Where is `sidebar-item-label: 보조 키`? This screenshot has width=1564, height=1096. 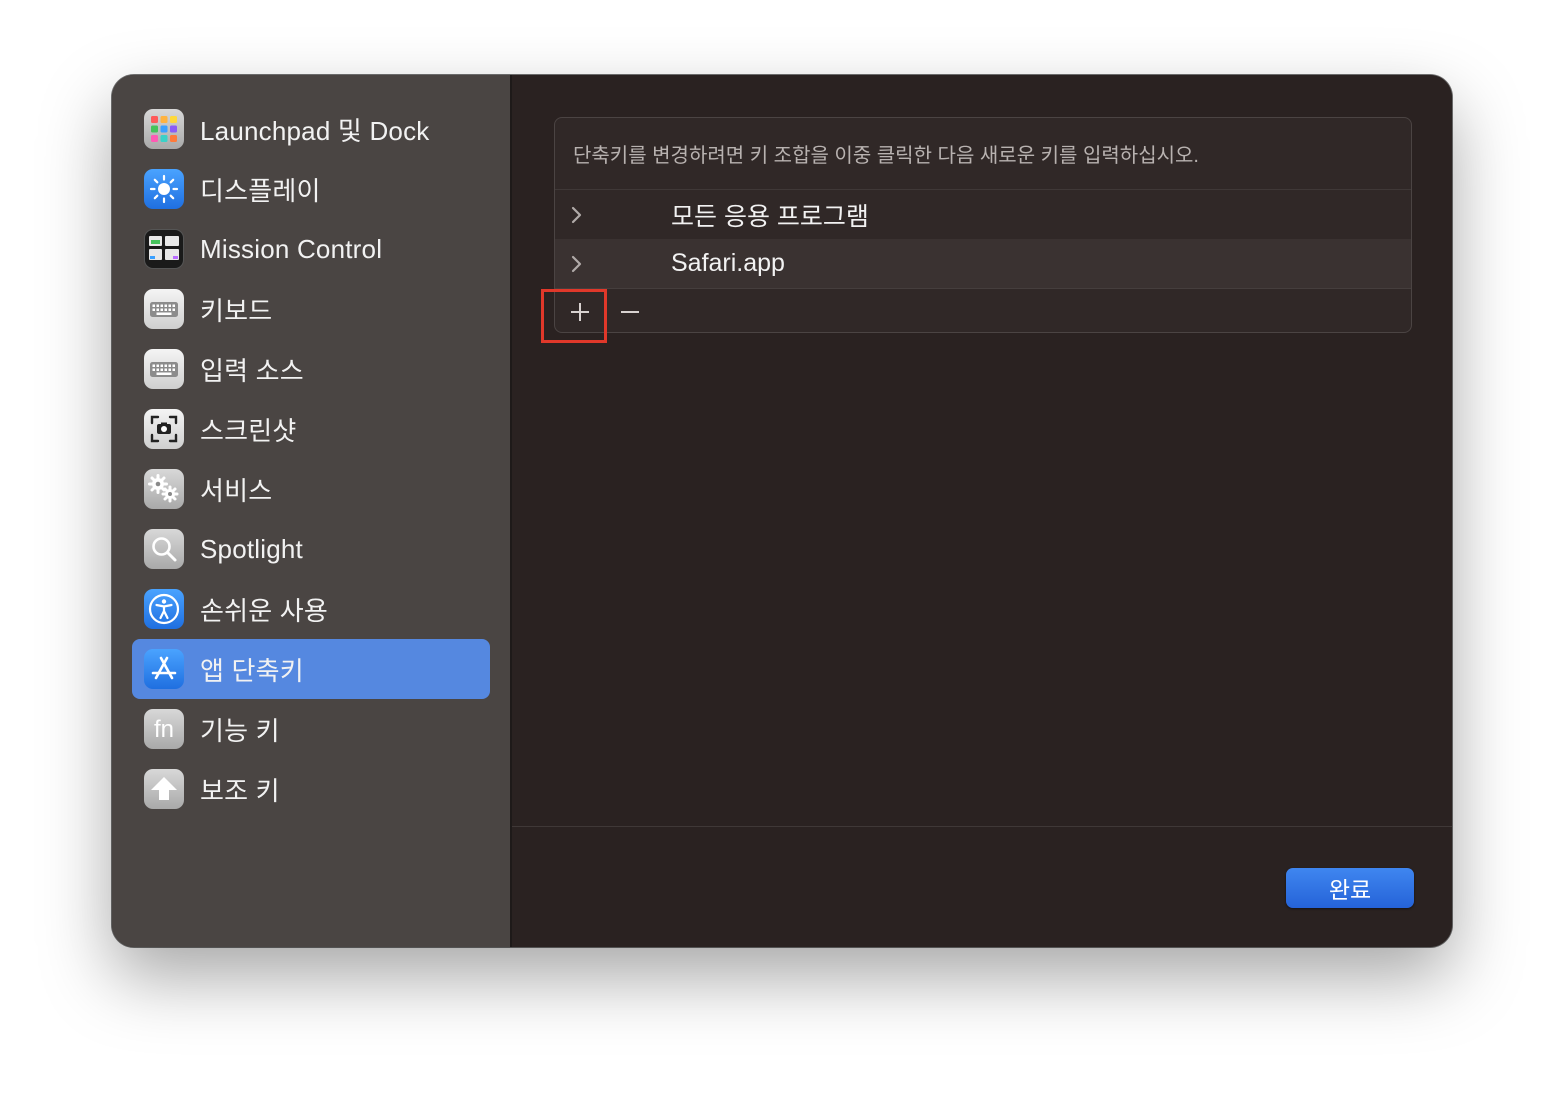
sidebar-item-label: 보조 키 is located at coordinates (240, 790).